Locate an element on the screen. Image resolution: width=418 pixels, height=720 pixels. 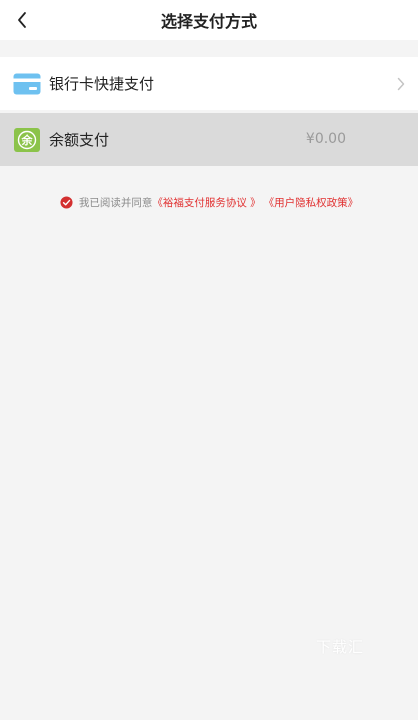
balance-icon: 余 is located at coordinates (27, 139).